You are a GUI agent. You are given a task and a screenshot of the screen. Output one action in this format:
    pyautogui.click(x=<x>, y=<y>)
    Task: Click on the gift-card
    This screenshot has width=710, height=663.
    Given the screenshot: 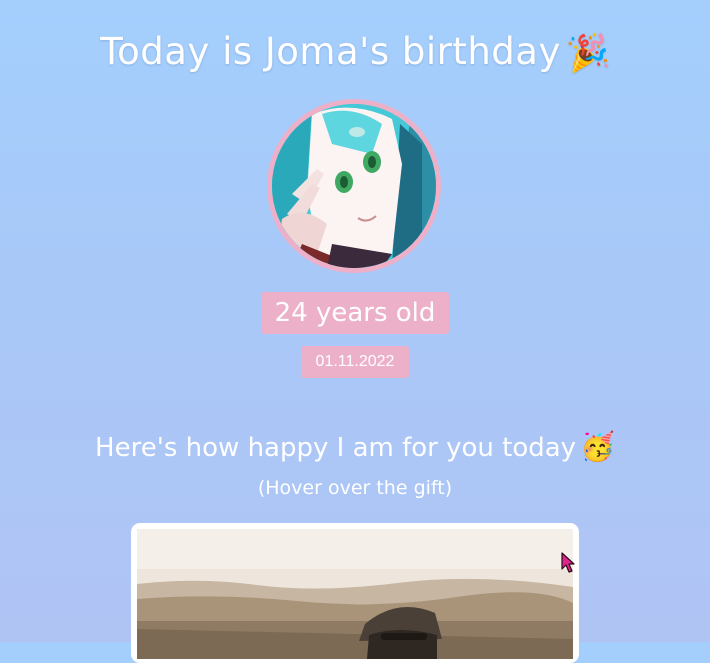 What is the action you would take?
    pyautogui.click(x=355, y=593)
    